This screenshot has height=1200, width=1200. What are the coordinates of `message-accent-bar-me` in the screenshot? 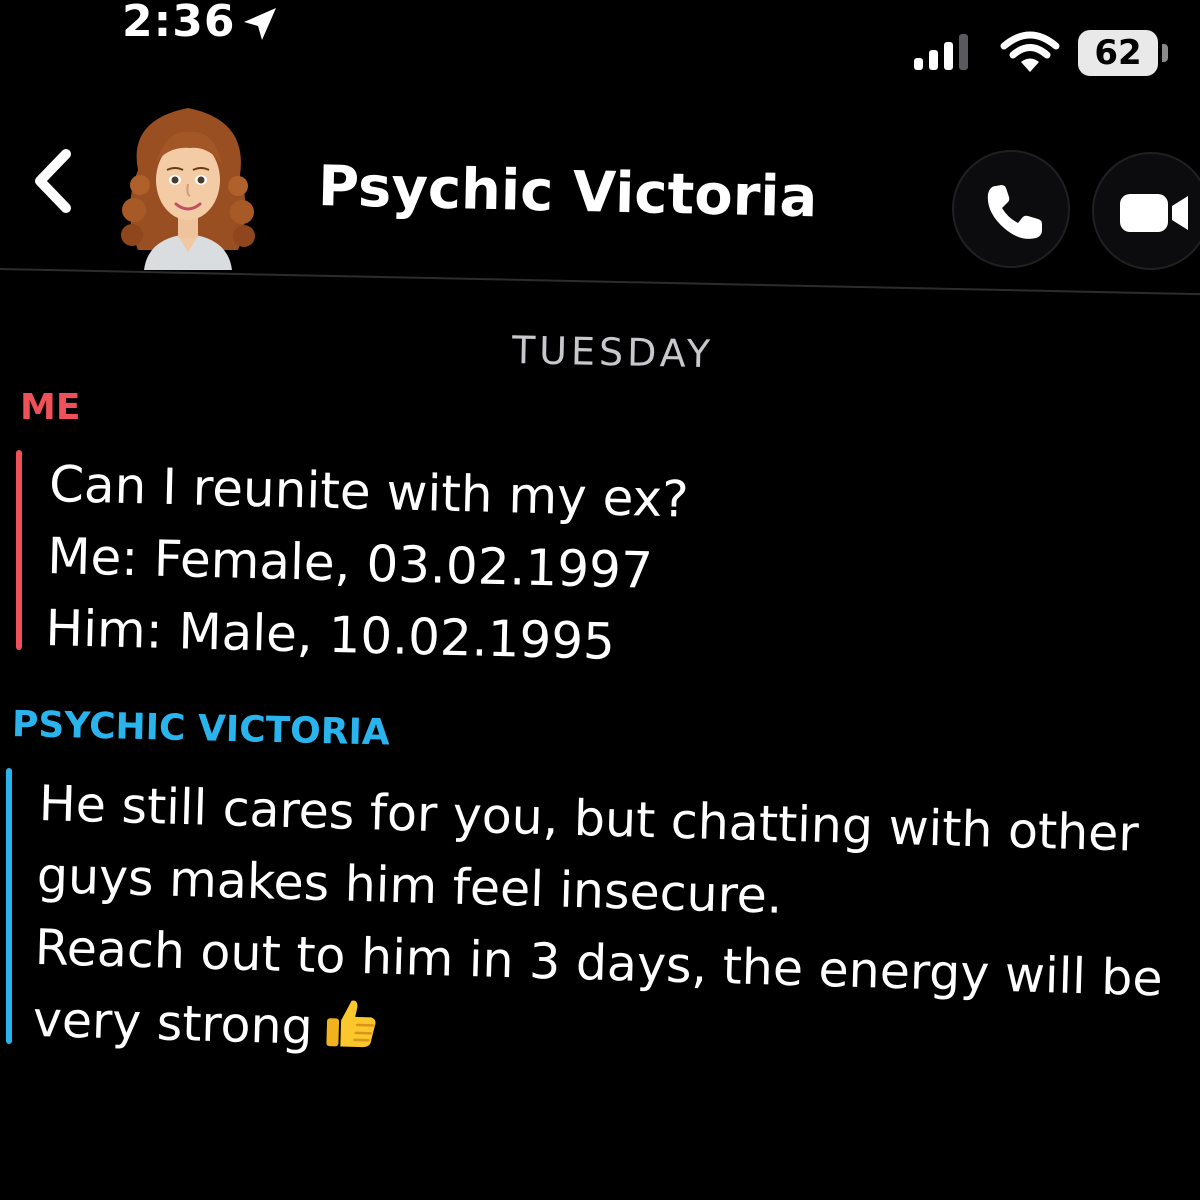 It's located at (19, 550).